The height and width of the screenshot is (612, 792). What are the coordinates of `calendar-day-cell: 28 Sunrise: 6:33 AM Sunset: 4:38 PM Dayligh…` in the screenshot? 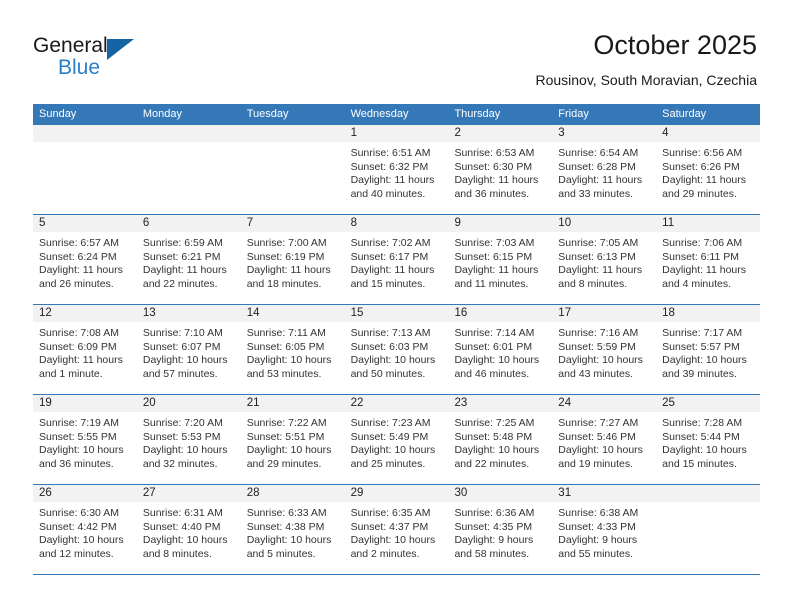 It's located at (292, 529).